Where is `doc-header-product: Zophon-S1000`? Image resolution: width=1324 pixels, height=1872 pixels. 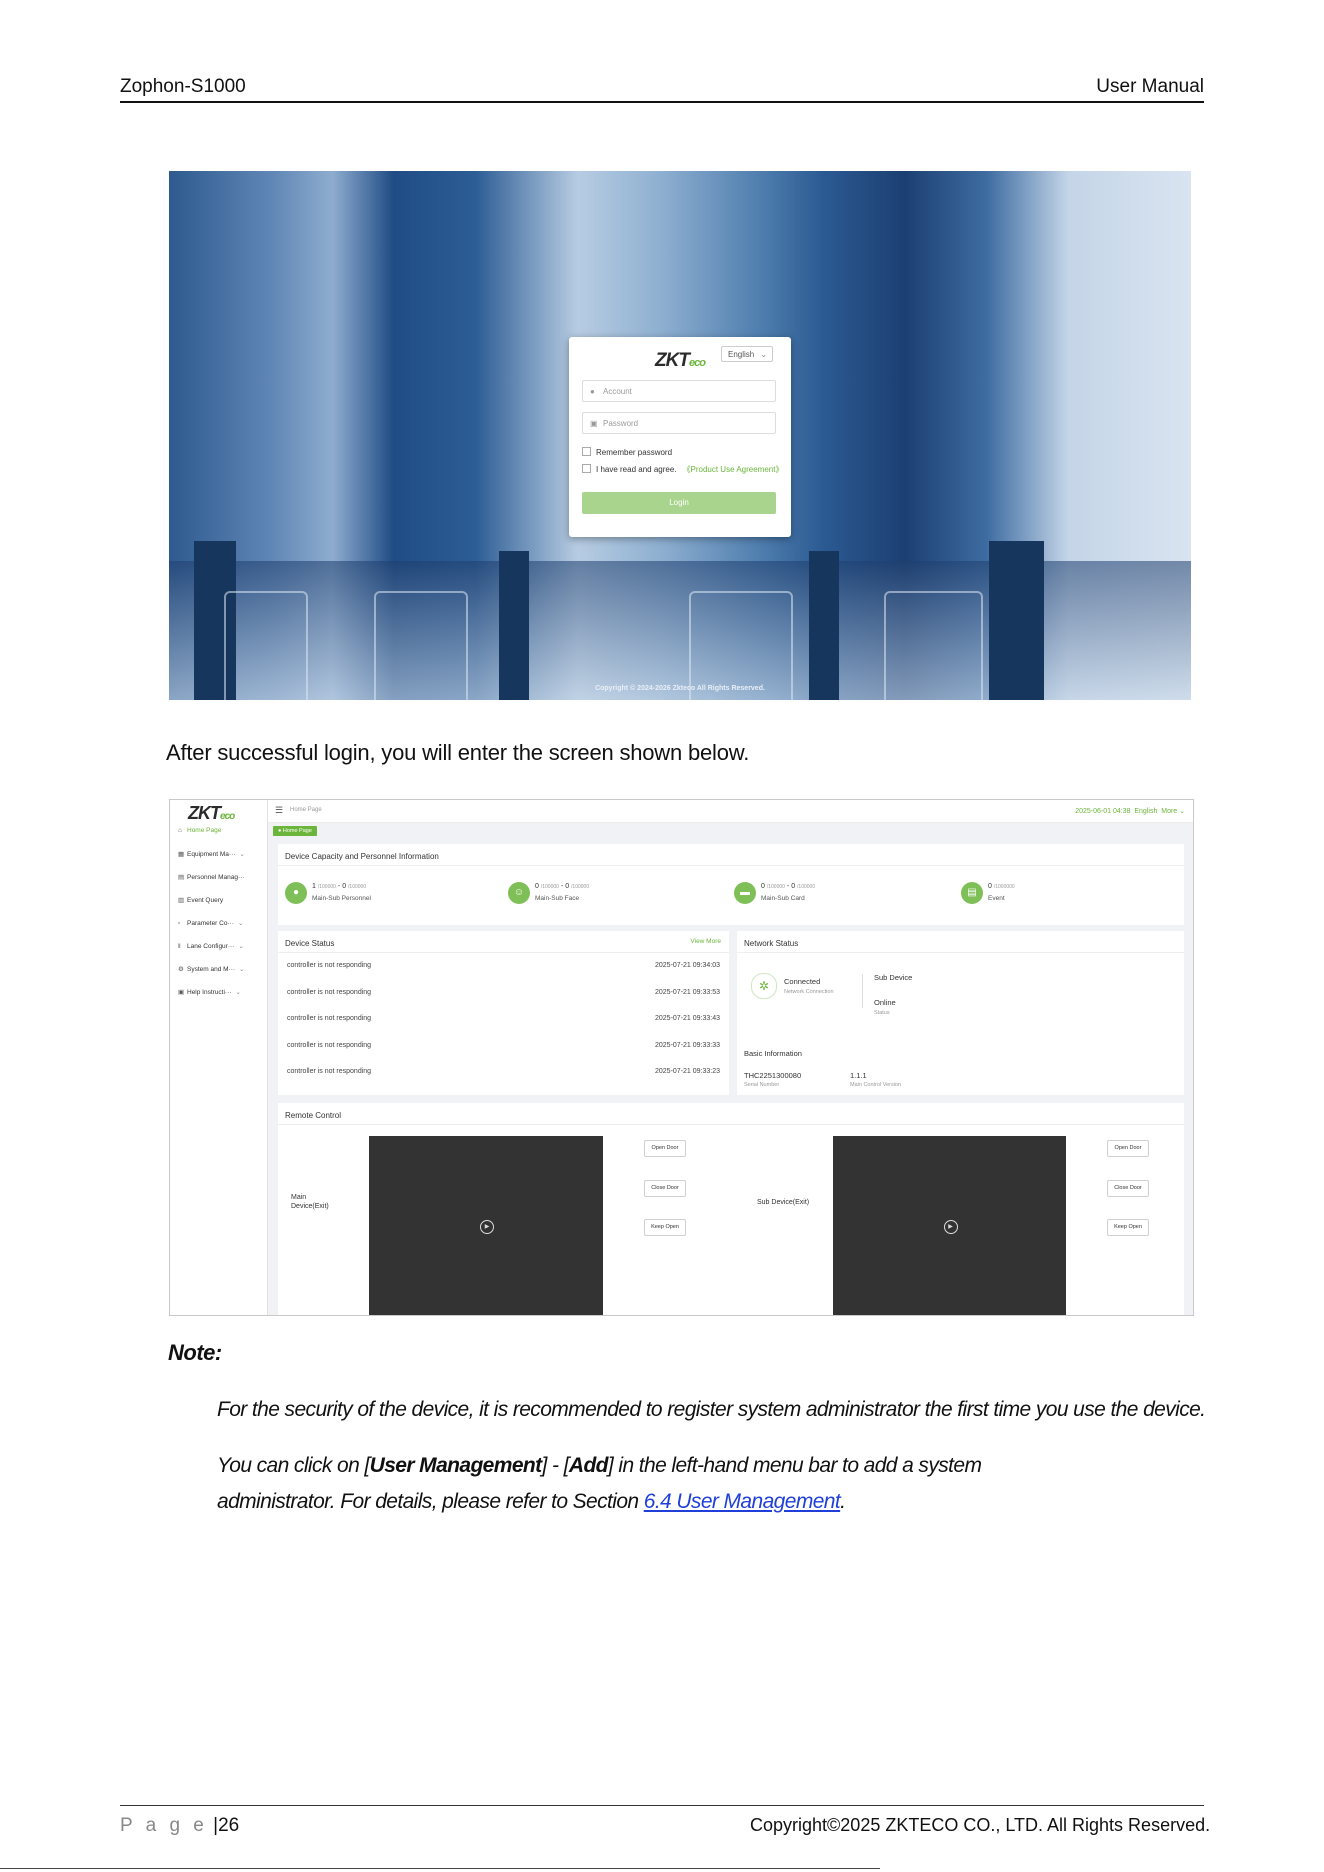
doc-header-product: Zophon-S1000 is located at coordinates (183, 86).